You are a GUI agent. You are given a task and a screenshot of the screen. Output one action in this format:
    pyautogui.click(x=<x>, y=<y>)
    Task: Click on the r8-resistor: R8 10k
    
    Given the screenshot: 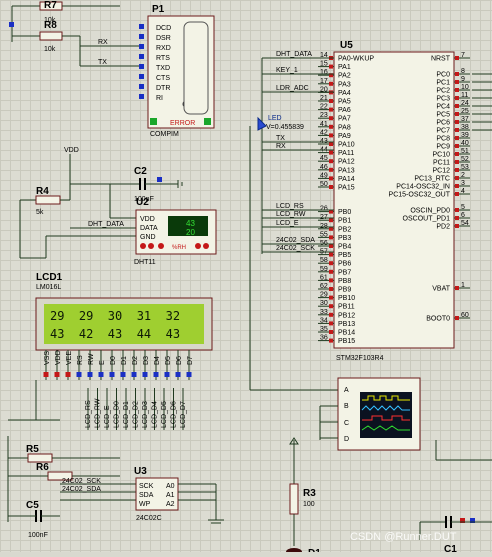 What is the action you would take?
    pyautogui.click(x=46, y=36)
    